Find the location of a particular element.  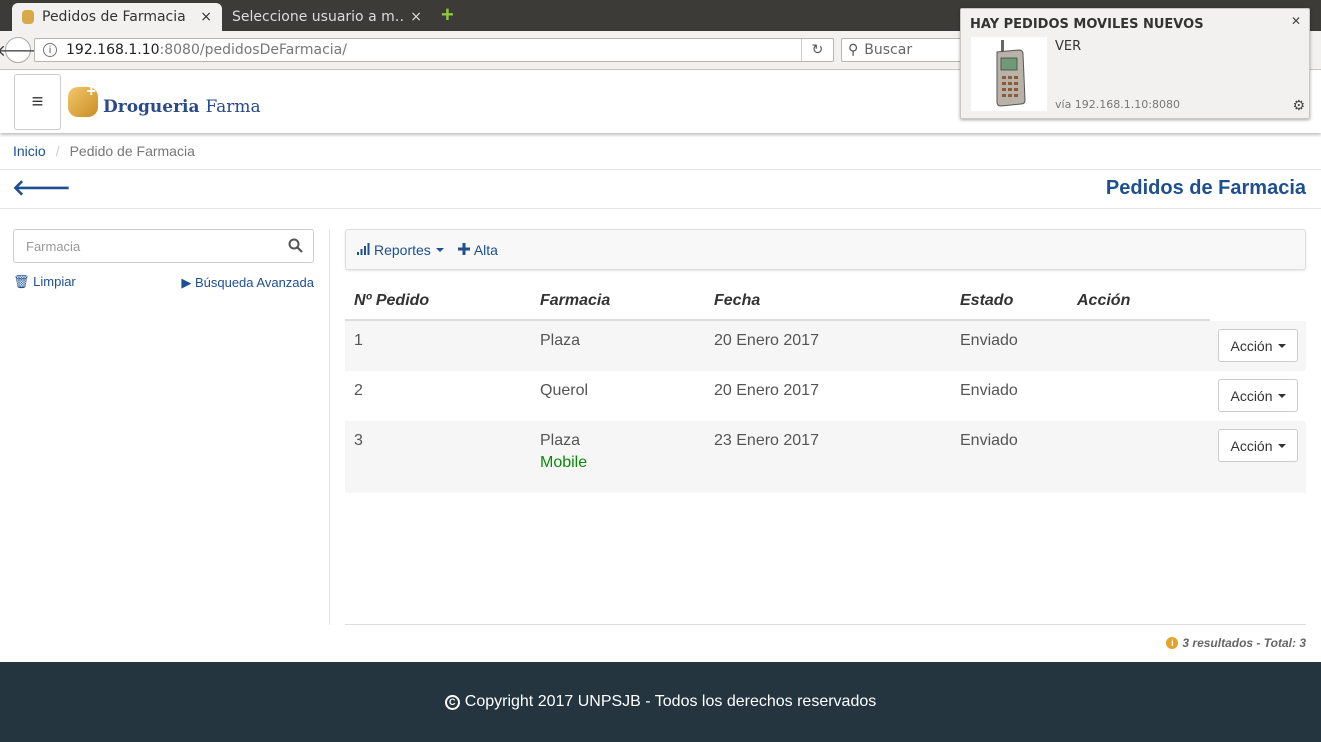

column-header: Nº Pedido is located at coordinates (391, 301).